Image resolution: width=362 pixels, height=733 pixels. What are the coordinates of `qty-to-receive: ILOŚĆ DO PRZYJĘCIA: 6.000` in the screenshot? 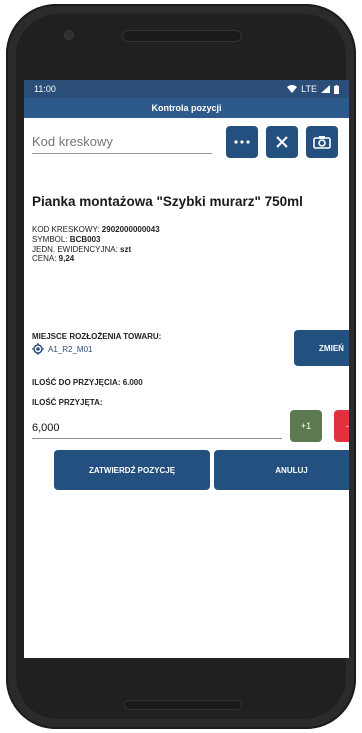 It's located at (87, 382).